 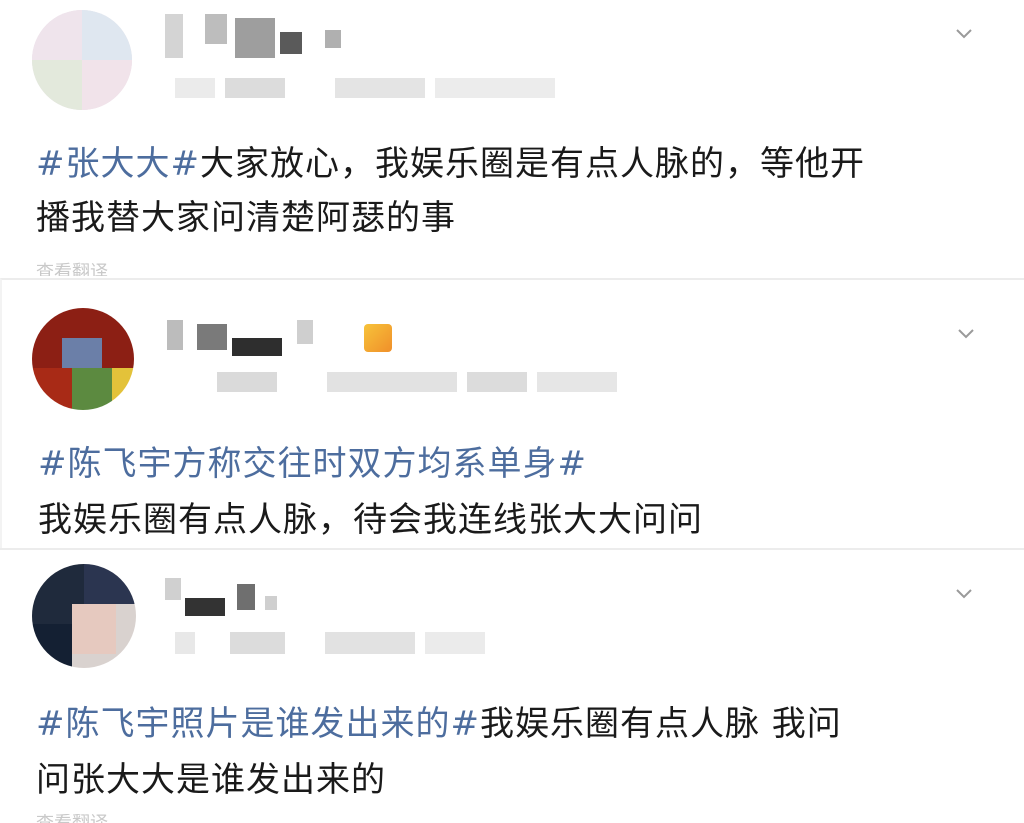 I want to click on fan-badge-icon, so click(x=378, y=338).